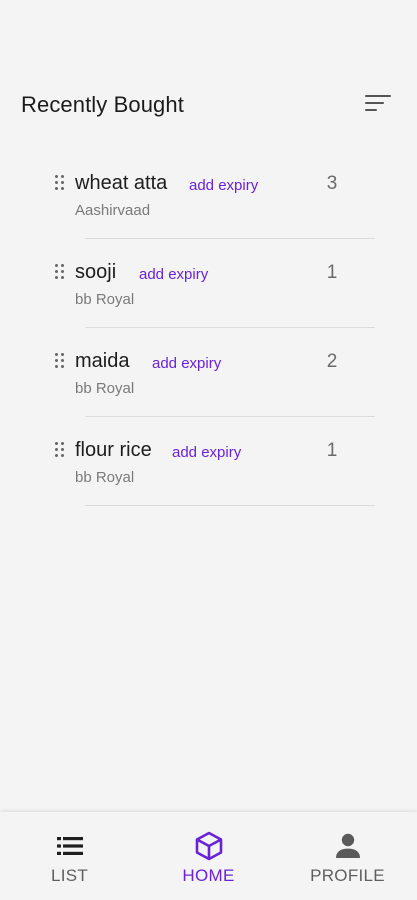 The width and height of the screenshot is (417, 900). I want to click on item-name: flour rice, so click(113, 450).